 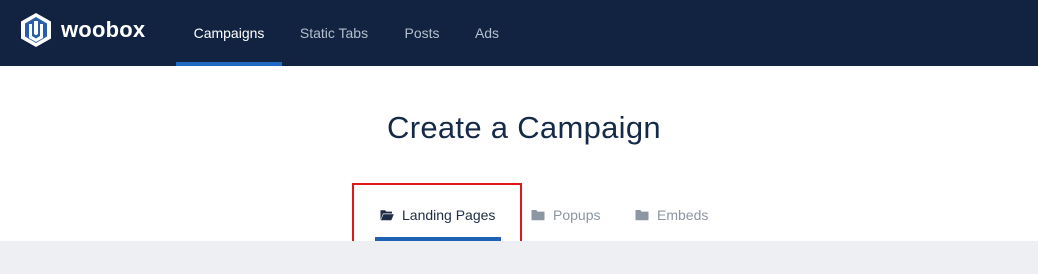 What do you see at coordinates (103, 29) in the screenshot?
I see `brand-name: woobox` at bounding box center [103, 29].